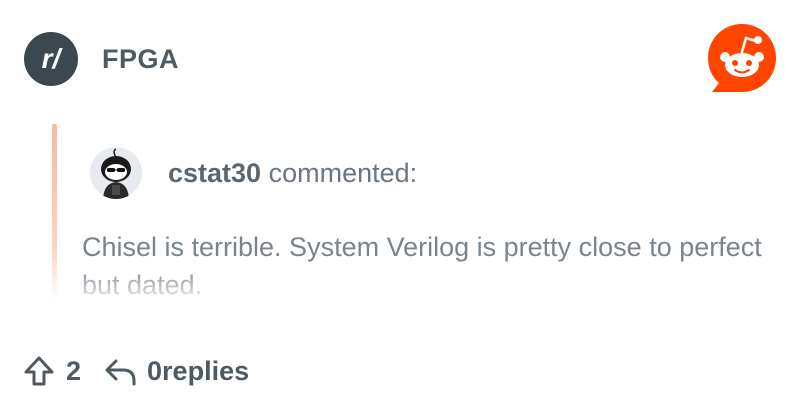 This screenshot has width=800, height=419. I want to click on author-line: cstat30 commented:, so click(292, 173).